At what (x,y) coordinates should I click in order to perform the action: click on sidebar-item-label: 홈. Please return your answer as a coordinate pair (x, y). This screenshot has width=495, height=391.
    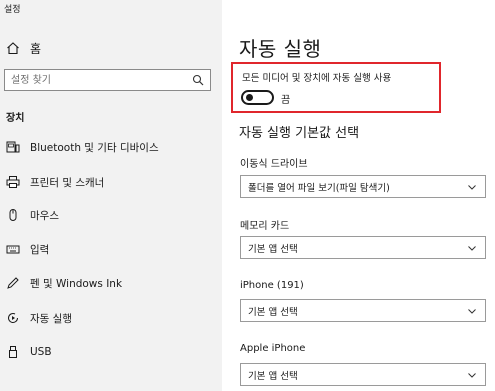
    Looking at the image, I should click on (36, 48).